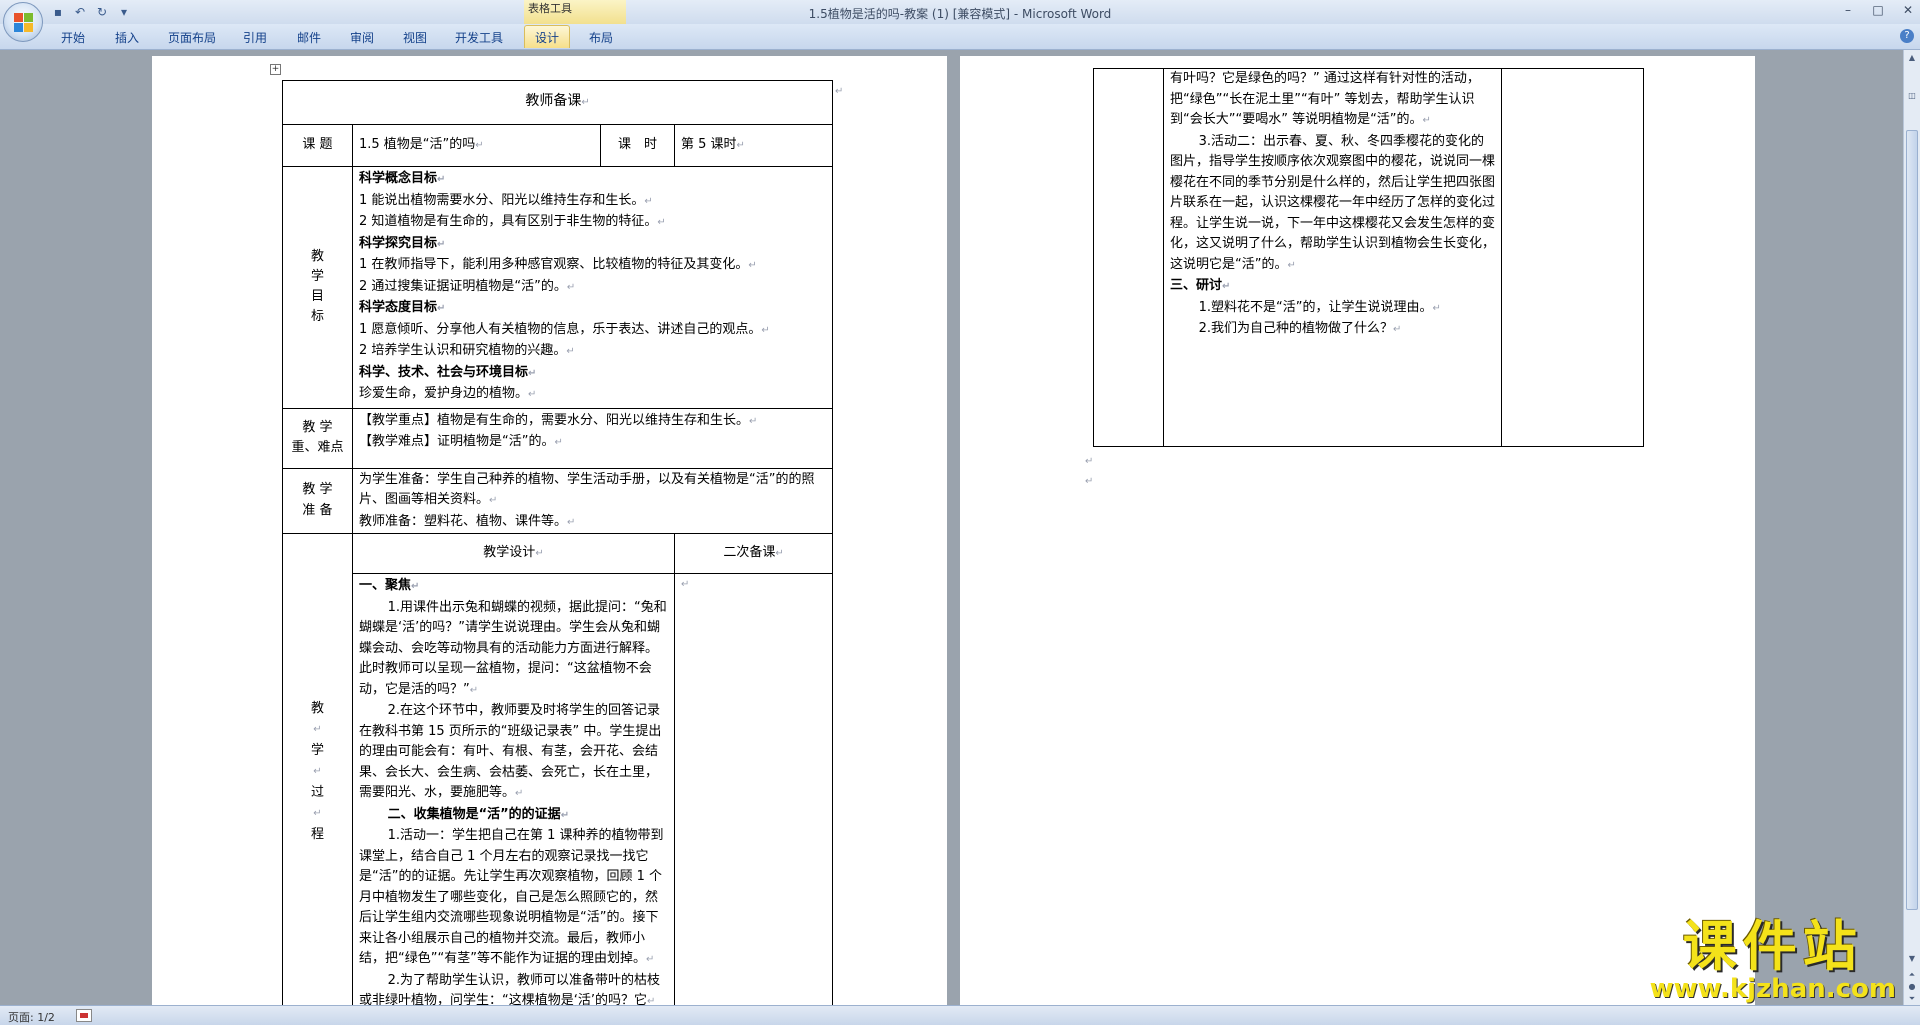  What do you see at coordinates (317, 708) in the screenshot?
I see `process-label-1: 教` at bounding box center [317, 708].